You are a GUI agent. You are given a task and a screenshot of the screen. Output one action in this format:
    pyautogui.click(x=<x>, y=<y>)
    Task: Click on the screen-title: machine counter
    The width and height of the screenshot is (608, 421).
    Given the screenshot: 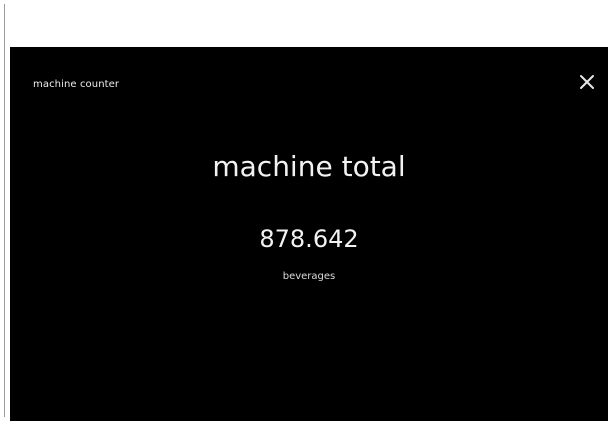 What is the action you would take?
    pyautogui.click(x=76, y=84)
    